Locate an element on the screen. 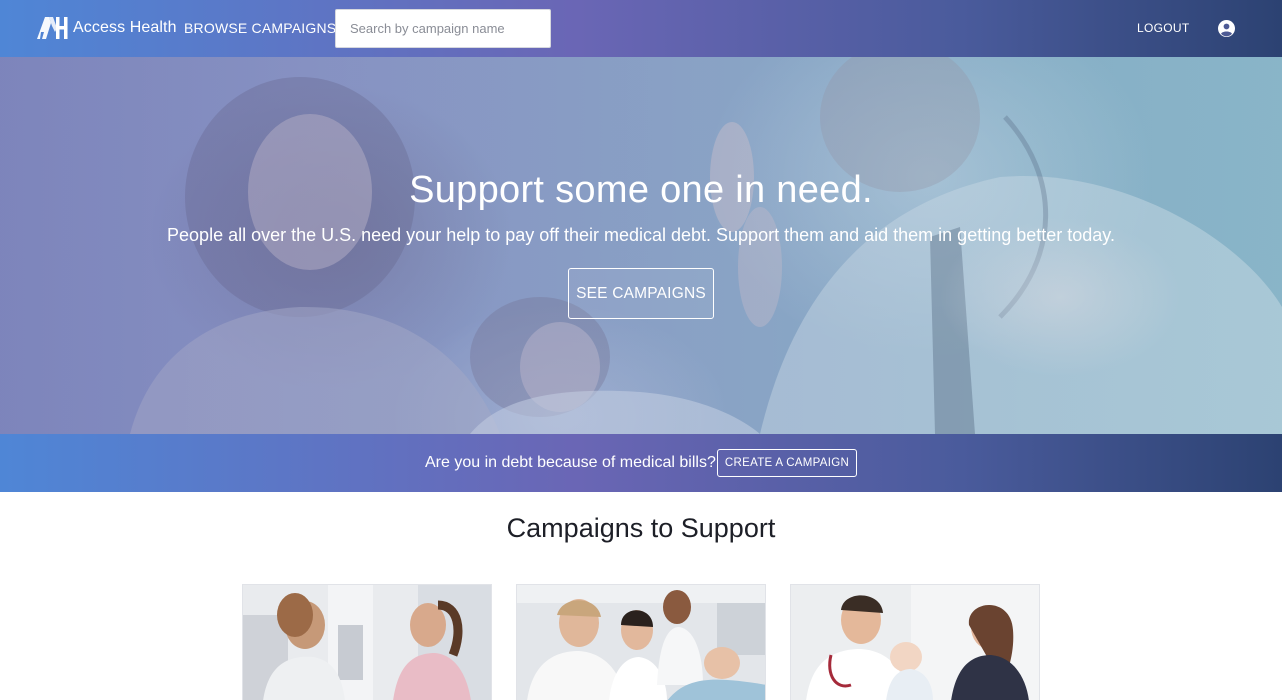 This screenshot has height=700, width=1282. logout-link: LOGOUT is located at coordinates (1163, 28).